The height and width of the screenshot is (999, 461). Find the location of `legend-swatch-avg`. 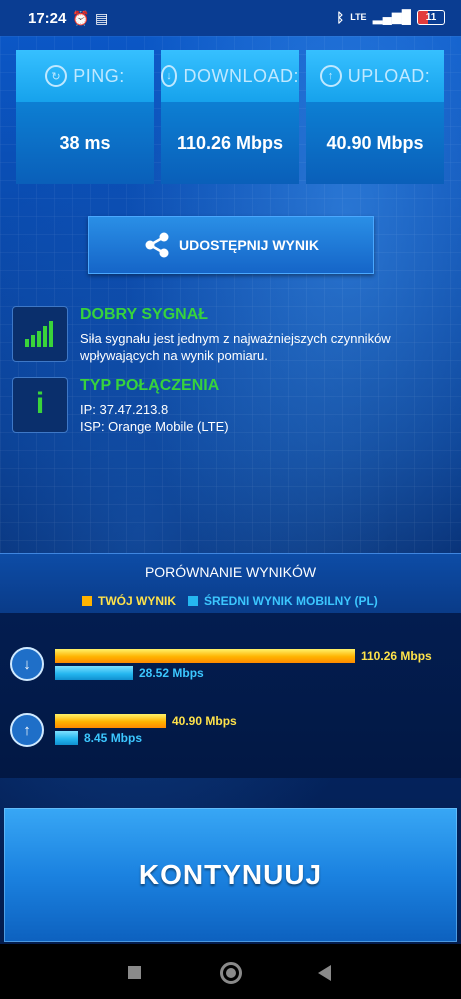

legend-swatch-avg is located at coordinates (193, 601).